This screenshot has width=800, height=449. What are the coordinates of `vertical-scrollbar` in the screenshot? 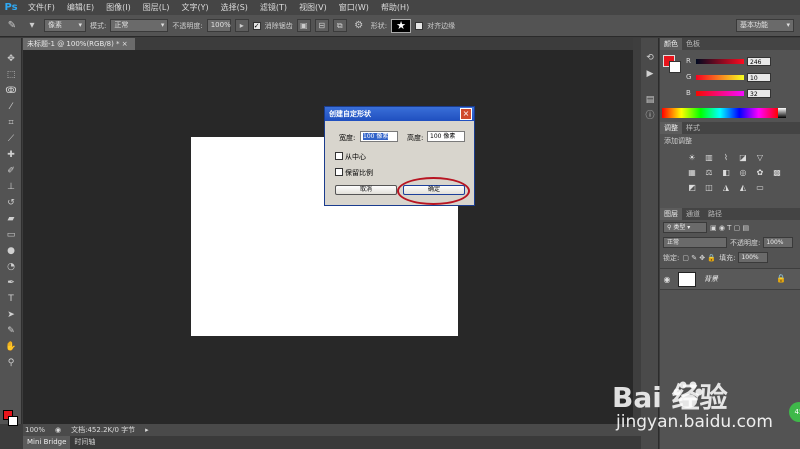 It's located at (637, 231).